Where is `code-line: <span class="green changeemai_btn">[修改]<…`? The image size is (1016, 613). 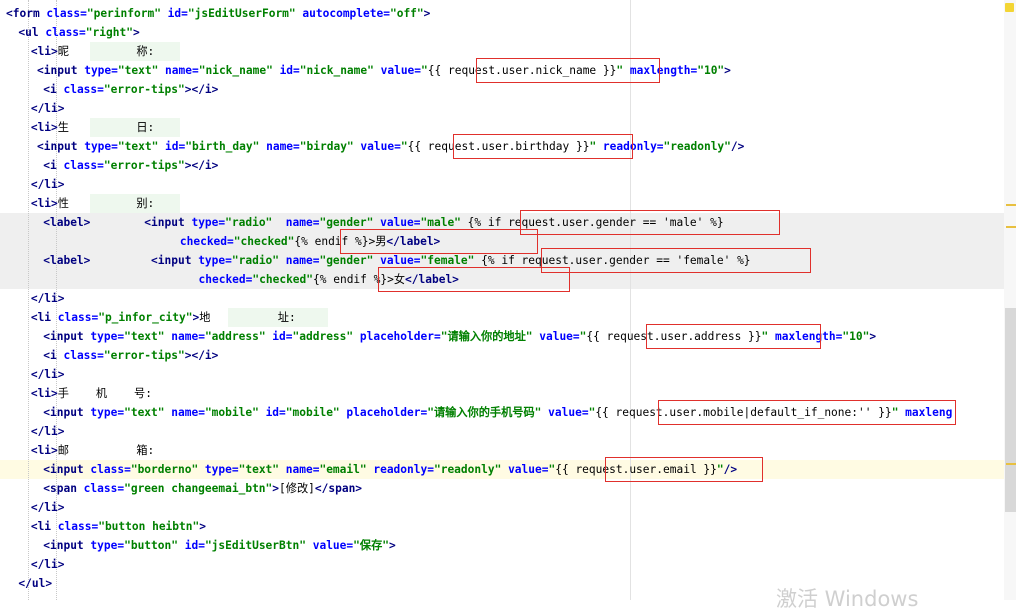
code-line: <span class="green changeemai_btn">[修改]<… is located at coordinates (202, 488).